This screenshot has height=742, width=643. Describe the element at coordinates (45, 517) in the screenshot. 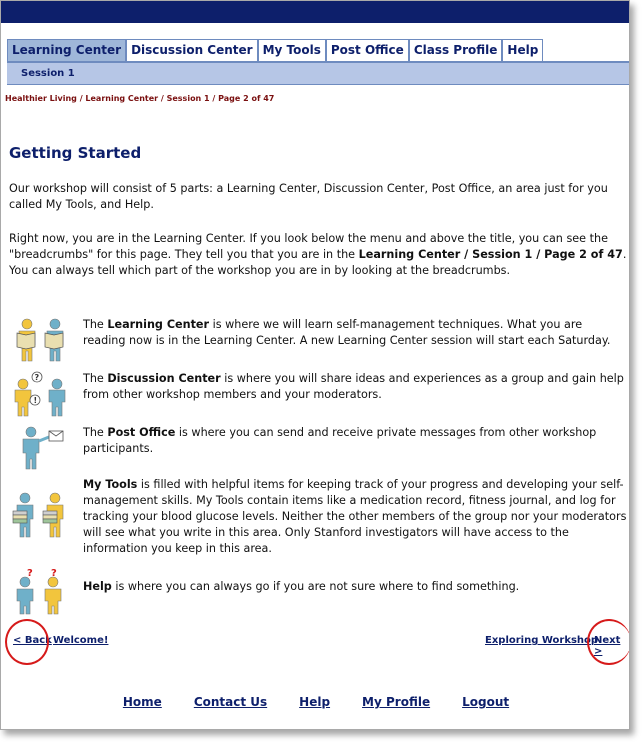

I see `tools-people-icon` at that location.